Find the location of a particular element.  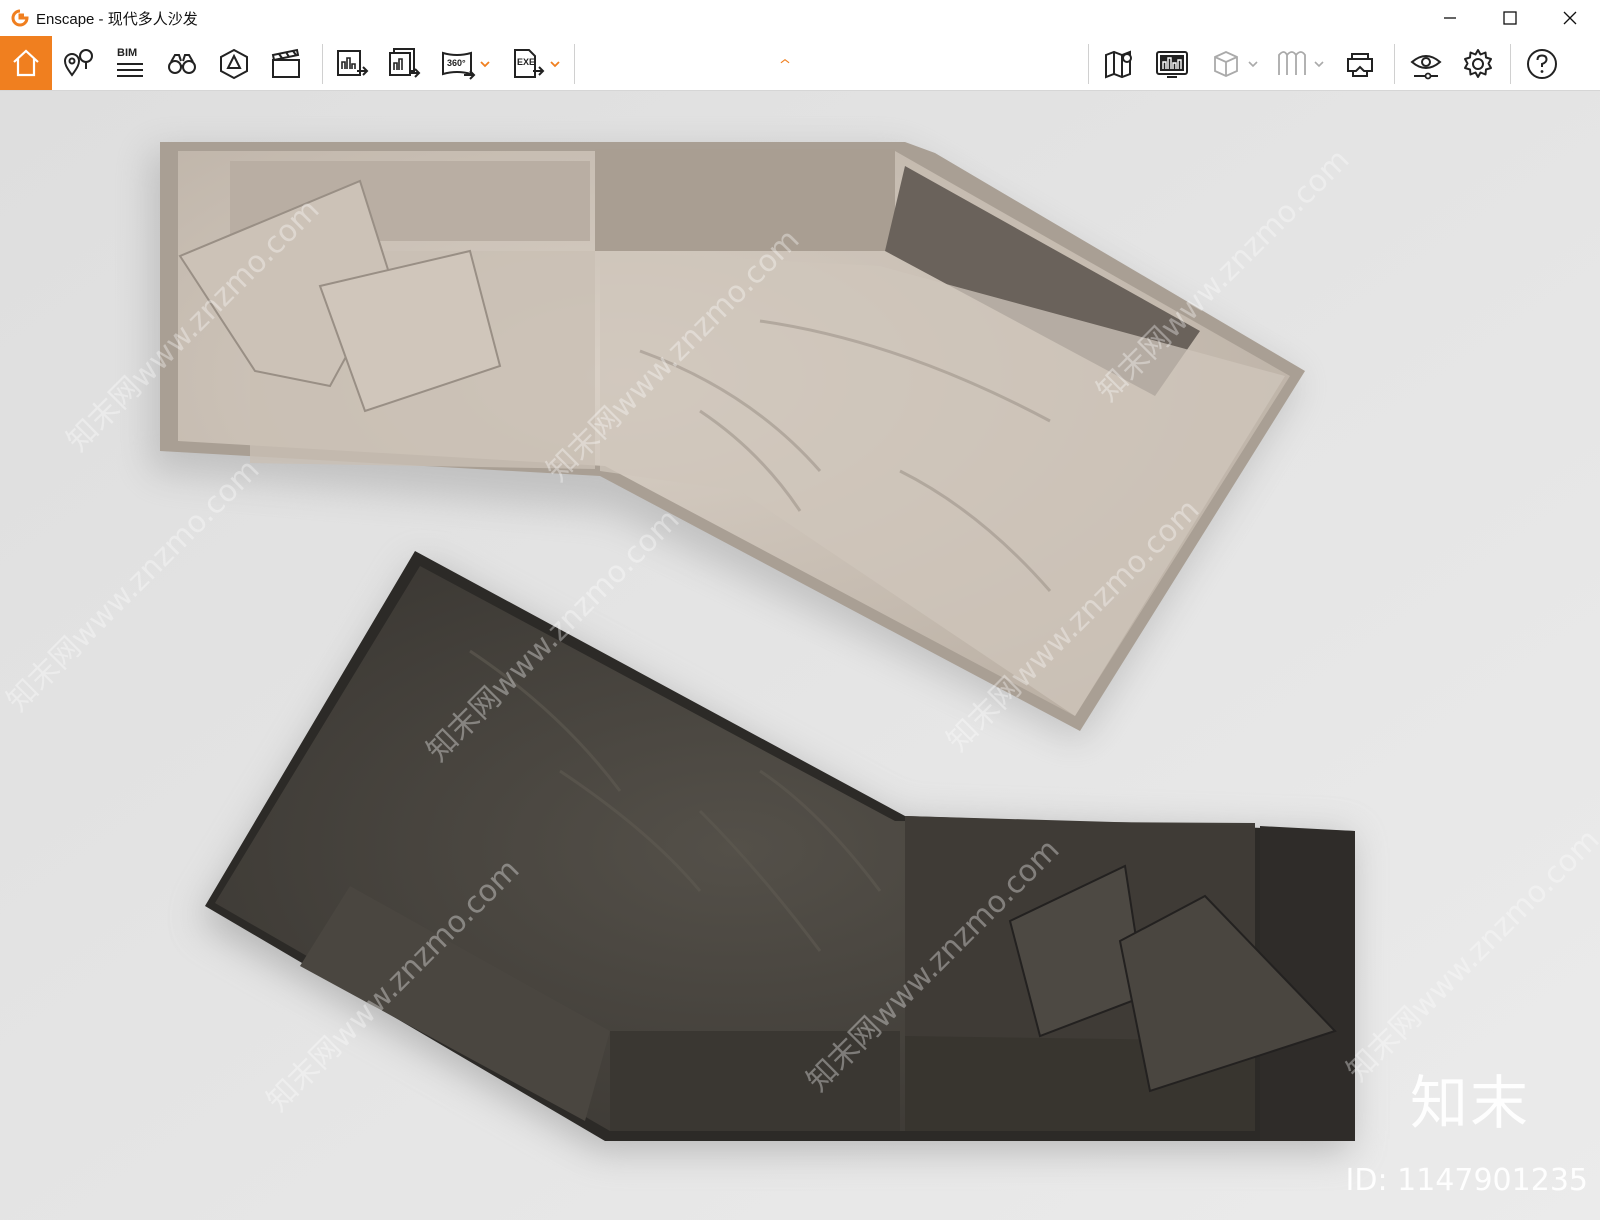

settings-button is located at coordinates (1478, 64).